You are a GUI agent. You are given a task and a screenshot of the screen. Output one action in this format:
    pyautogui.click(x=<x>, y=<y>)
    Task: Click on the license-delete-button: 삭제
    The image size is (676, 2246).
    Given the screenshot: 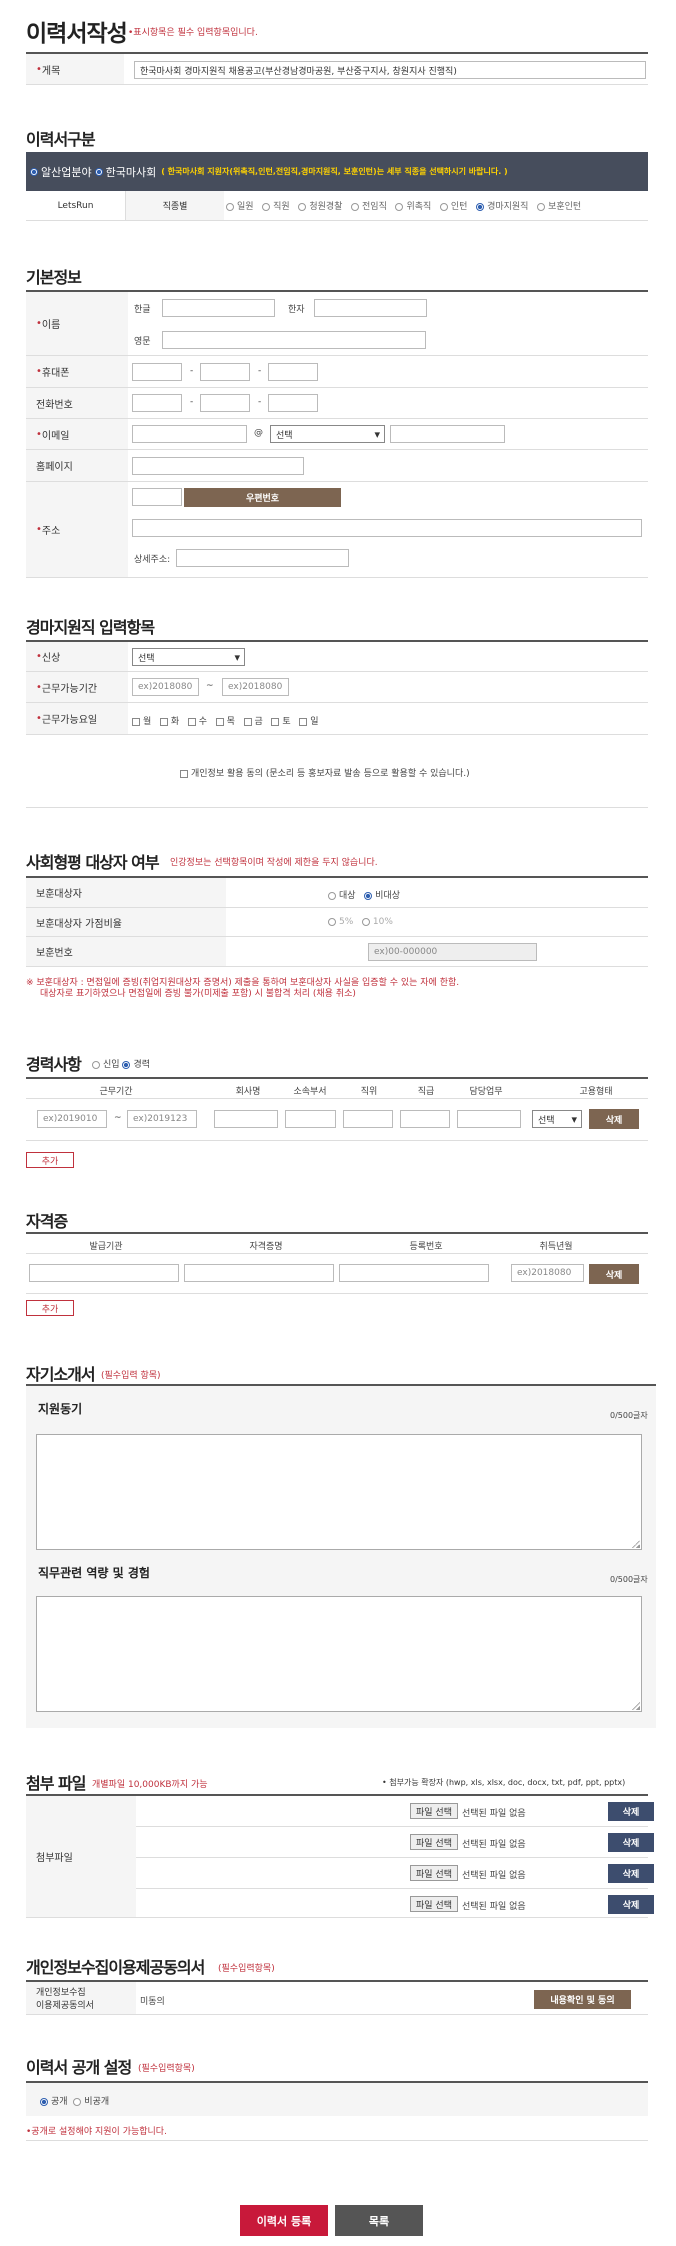 What is the action you would take?
    pyautogui.click(x=614, y=1274)
    